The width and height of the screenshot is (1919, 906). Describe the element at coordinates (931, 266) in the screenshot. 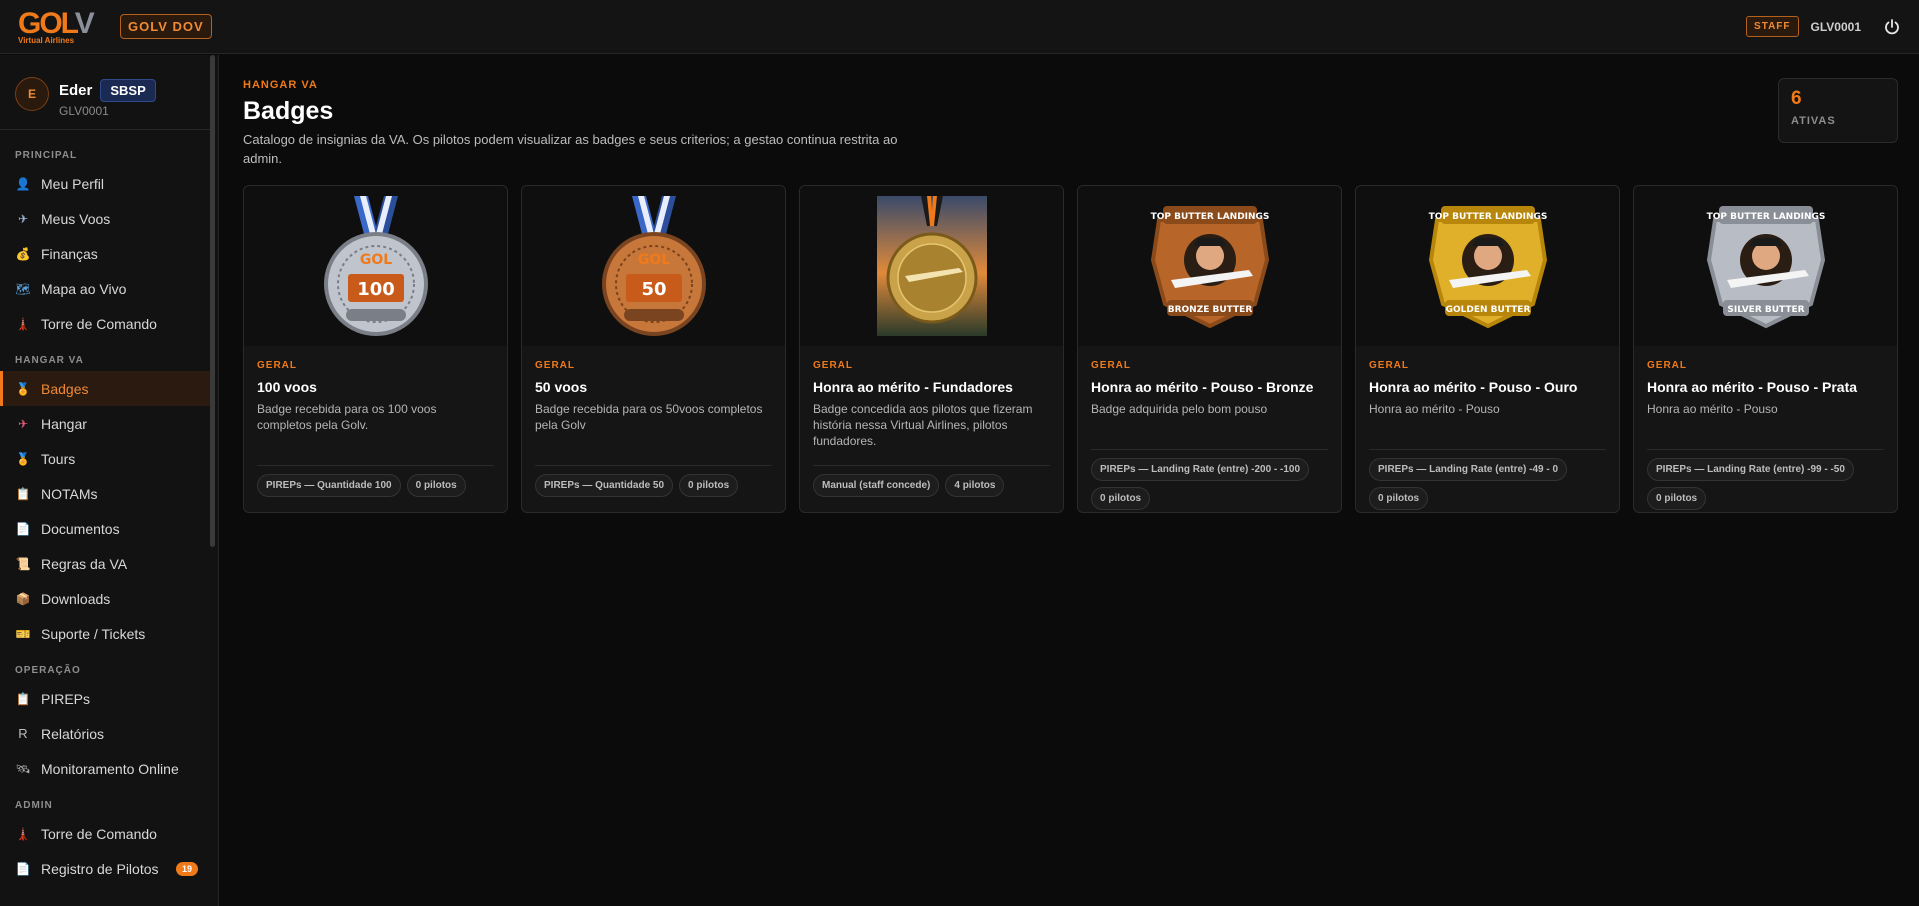

I see `badge-image` at that location.